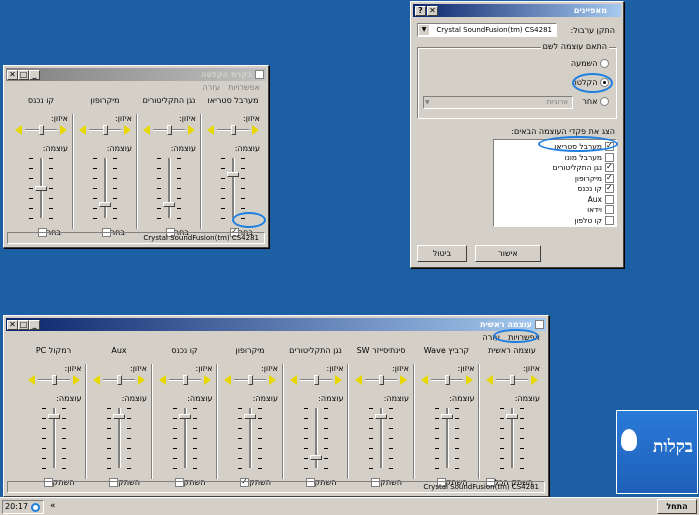  Describe the element at coordinates (250, 350) in the screenshot. I see `strip-name: מיקרופון` at that location.